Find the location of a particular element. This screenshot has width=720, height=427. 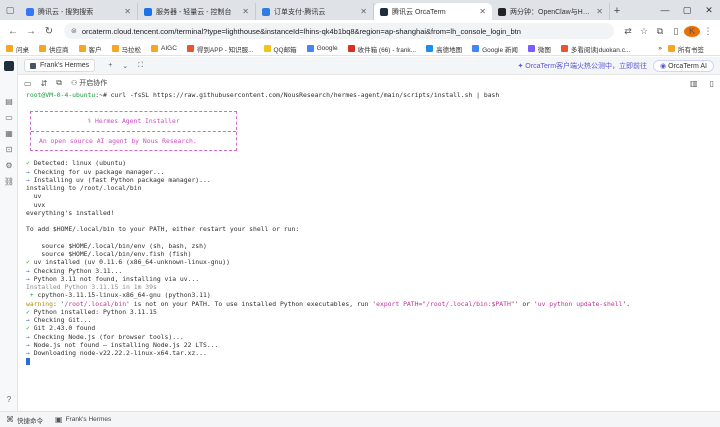

collab-label: 开启协作 is located at coordinates (93, 83).